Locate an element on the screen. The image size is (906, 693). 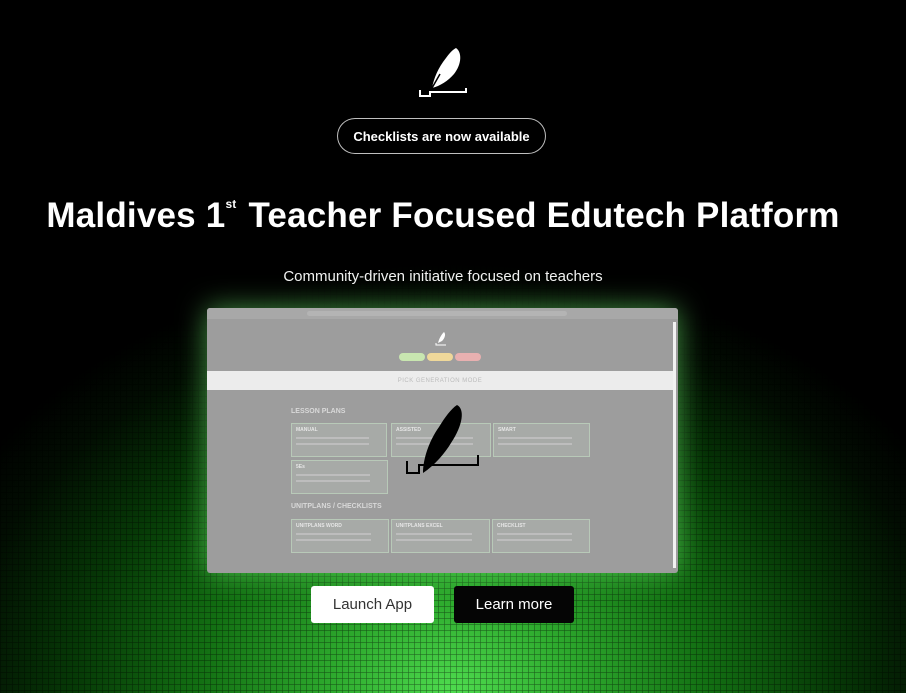
preview-card: 5Es is located at coordinates (339, 477).